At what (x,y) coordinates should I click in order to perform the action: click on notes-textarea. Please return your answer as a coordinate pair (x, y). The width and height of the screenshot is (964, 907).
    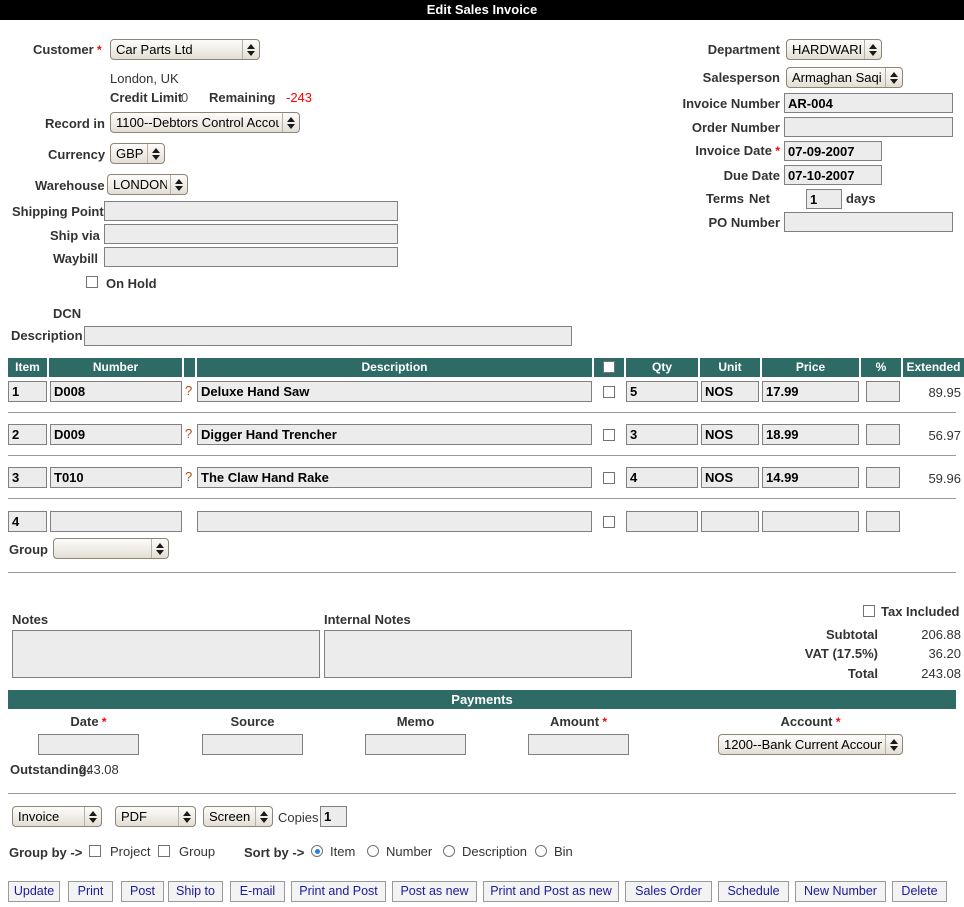
    Looking at the image, I should click on (166, 654).